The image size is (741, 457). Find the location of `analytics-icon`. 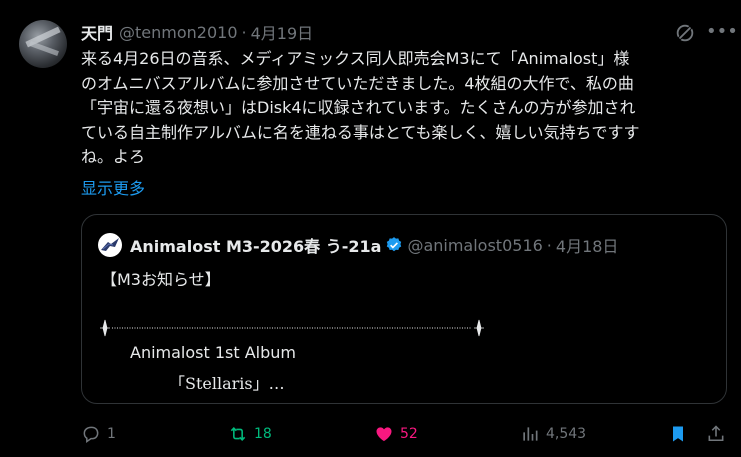

analytics-icon is located at coordinates (530, 434).